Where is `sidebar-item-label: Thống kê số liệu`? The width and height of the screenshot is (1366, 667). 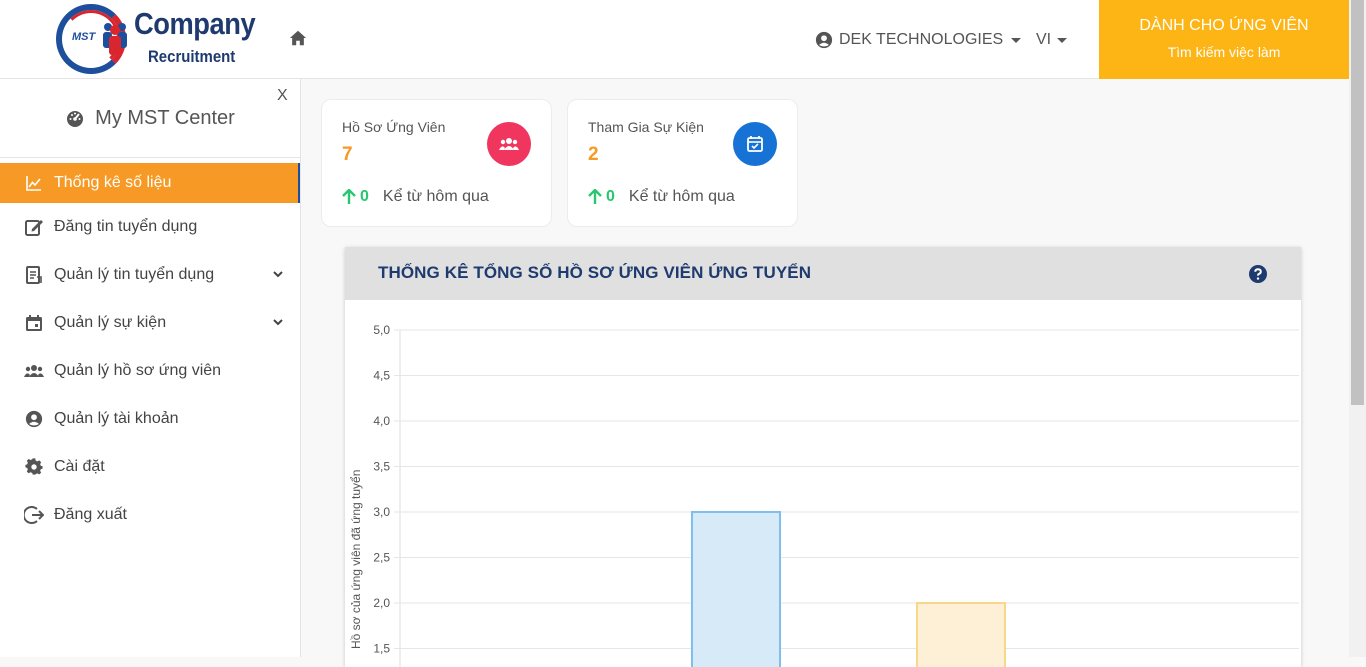
sidebar-item-label: Thống kê số liệu is located at coordinates (113, 182).